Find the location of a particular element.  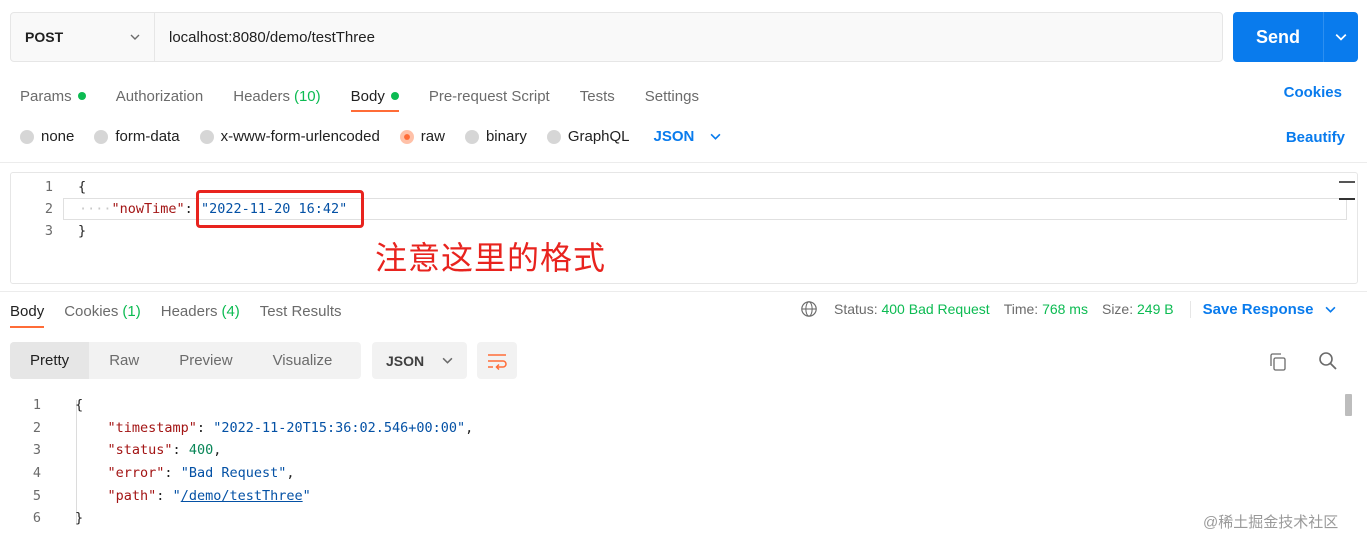

code-text: "error": "Bad Request", is located at coordinates (201, 473).